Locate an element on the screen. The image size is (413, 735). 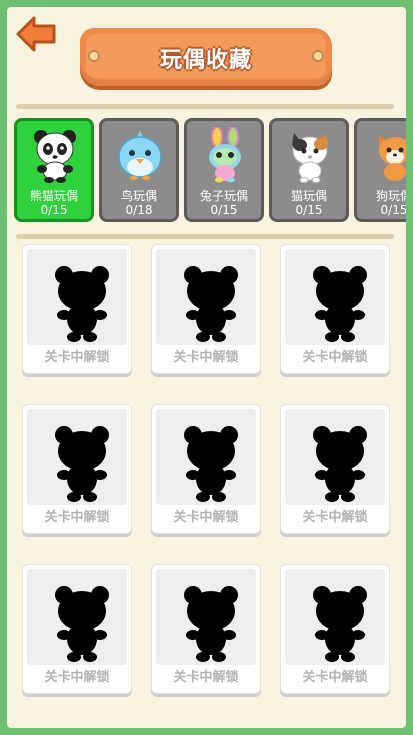
divider-top is located at coordinates (205, 106).